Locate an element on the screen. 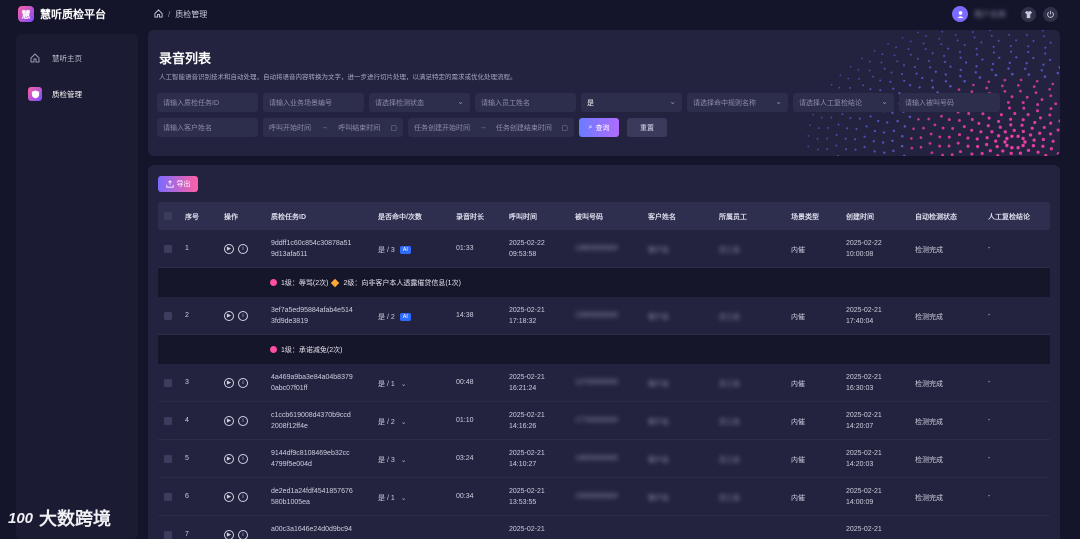 The height and width of the screenshot is (539, 1080). power-icon is located at coordinates (1050, 14).